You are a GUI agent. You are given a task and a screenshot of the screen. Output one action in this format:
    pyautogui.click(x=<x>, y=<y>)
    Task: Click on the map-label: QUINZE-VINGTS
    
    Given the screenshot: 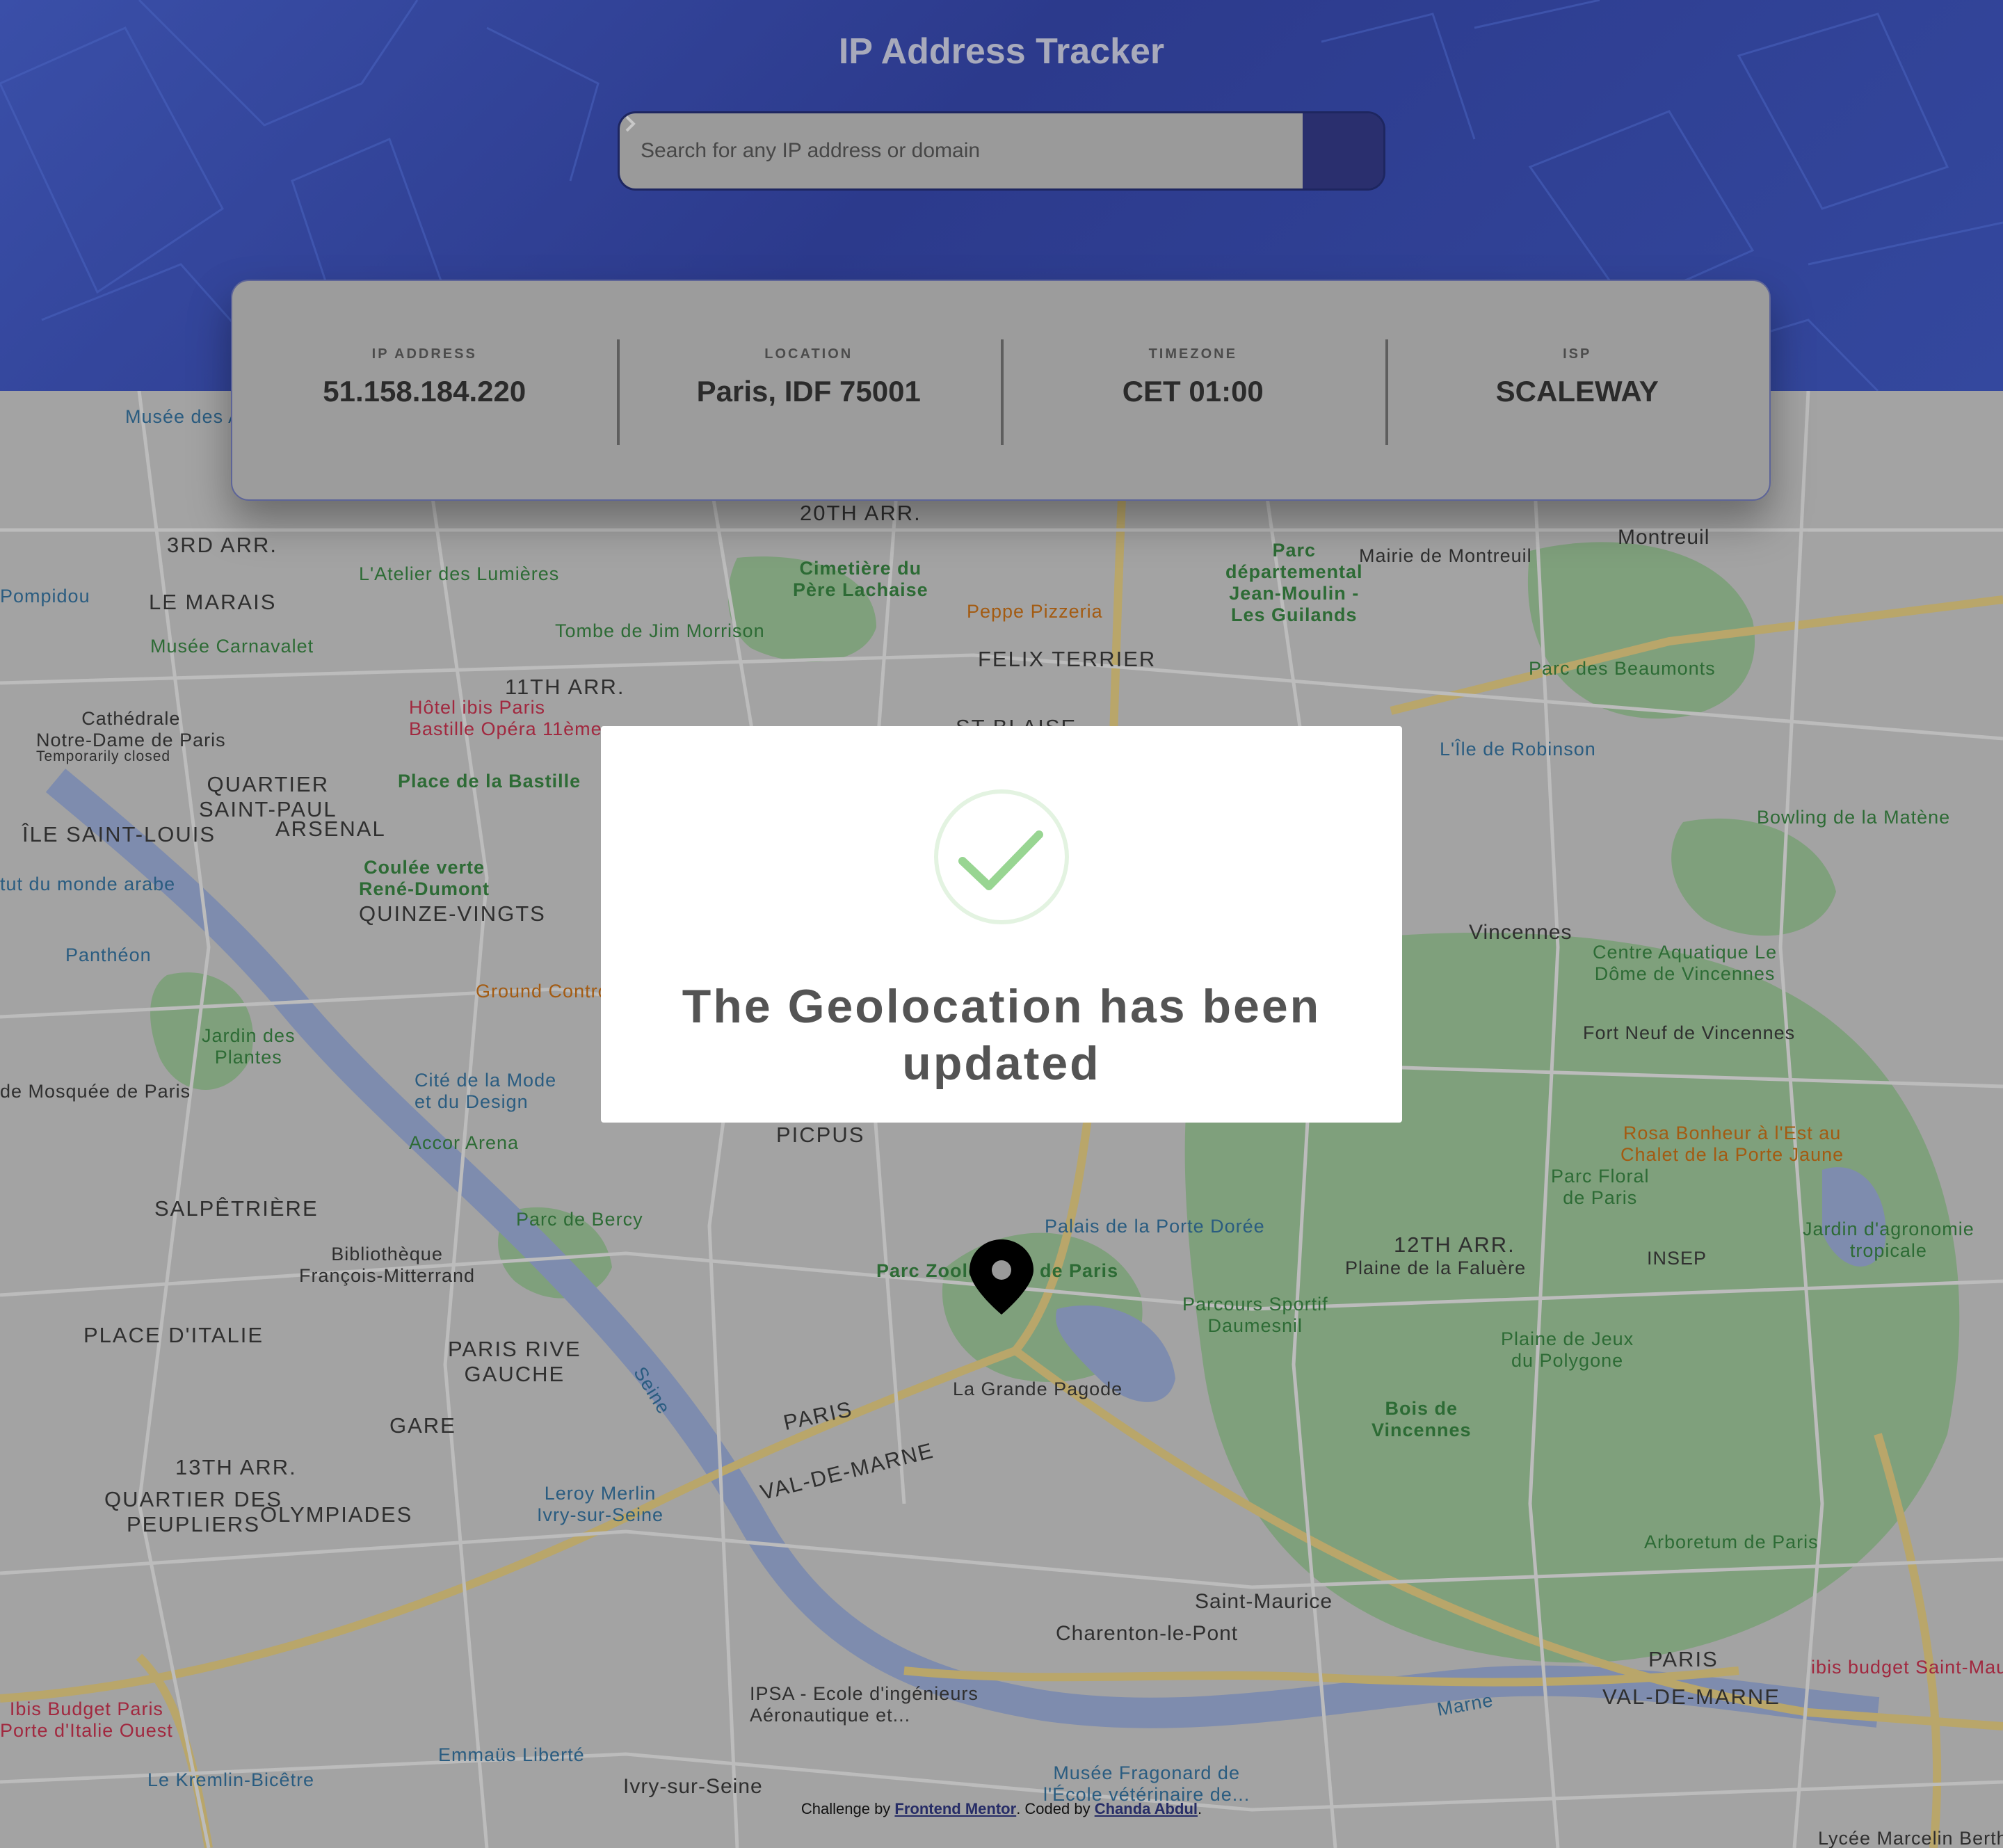 What is the action you would take?
    pyautogui.click(x=452, y=914)
    